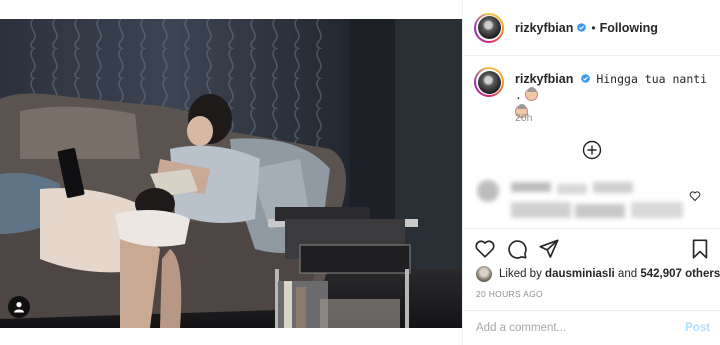 The image size is (720, 345). I want to click on user-silhouette-icon, so click(19, 307).